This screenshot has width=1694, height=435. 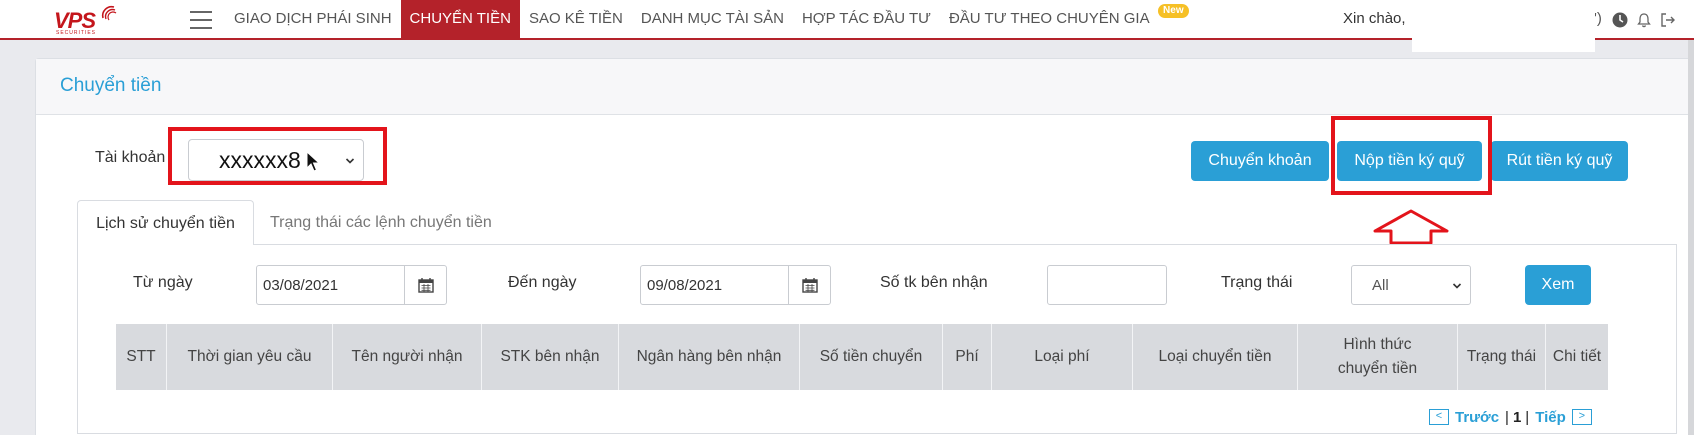 I want to click on to-date-input: 09/08/2021, so click(x=735, y=285).